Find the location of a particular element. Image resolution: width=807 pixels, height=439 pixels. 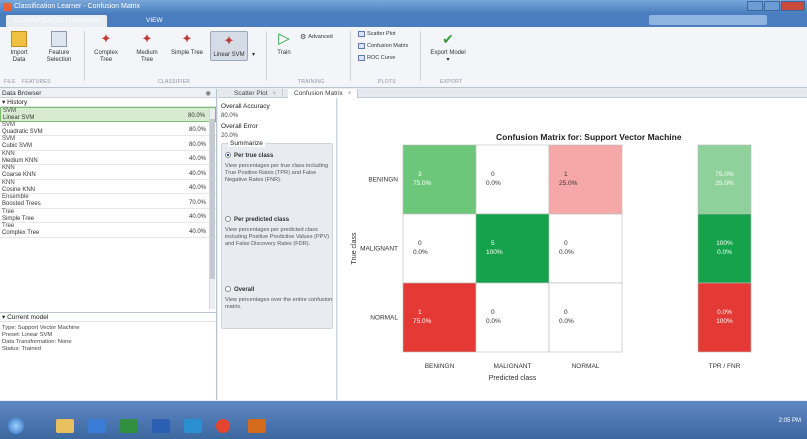

current-model-transformation: Data Transformation: None is located at coordinates (37, 342).